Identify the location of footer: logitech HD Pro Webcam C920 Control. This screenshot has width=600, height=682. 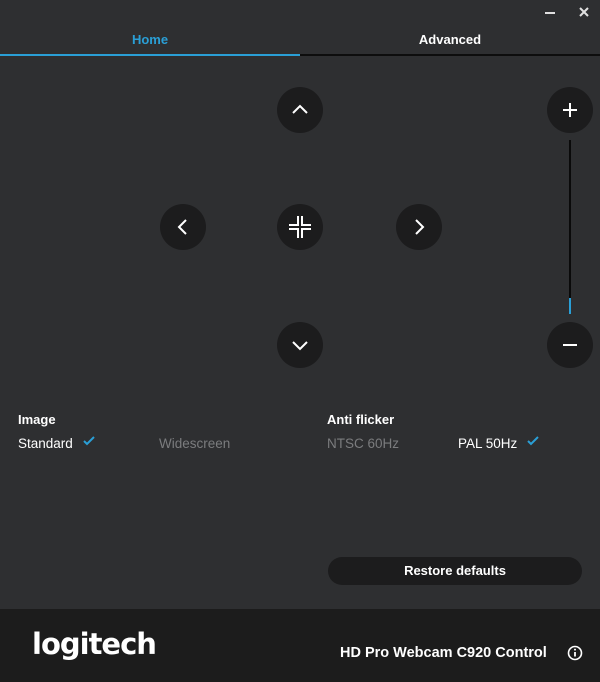
(300, 645).